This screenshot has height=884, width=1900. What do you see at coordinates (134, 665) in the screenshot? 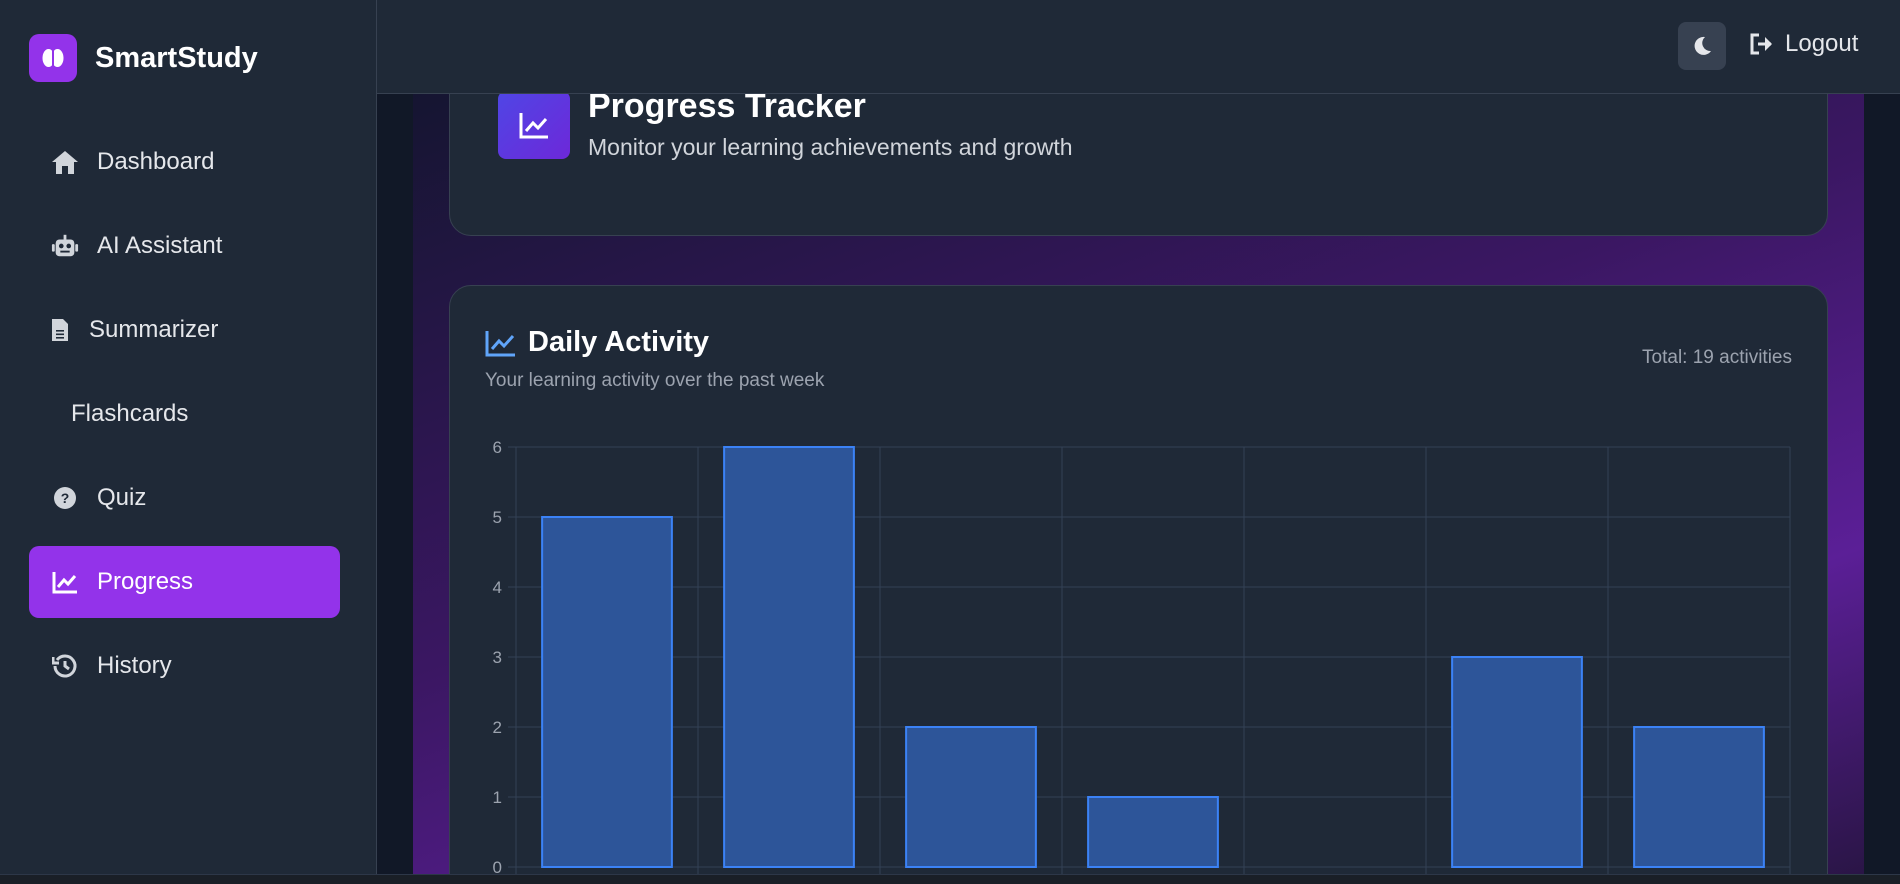
I see `sidebar-item-label: History` at bounding box center [134, 665].